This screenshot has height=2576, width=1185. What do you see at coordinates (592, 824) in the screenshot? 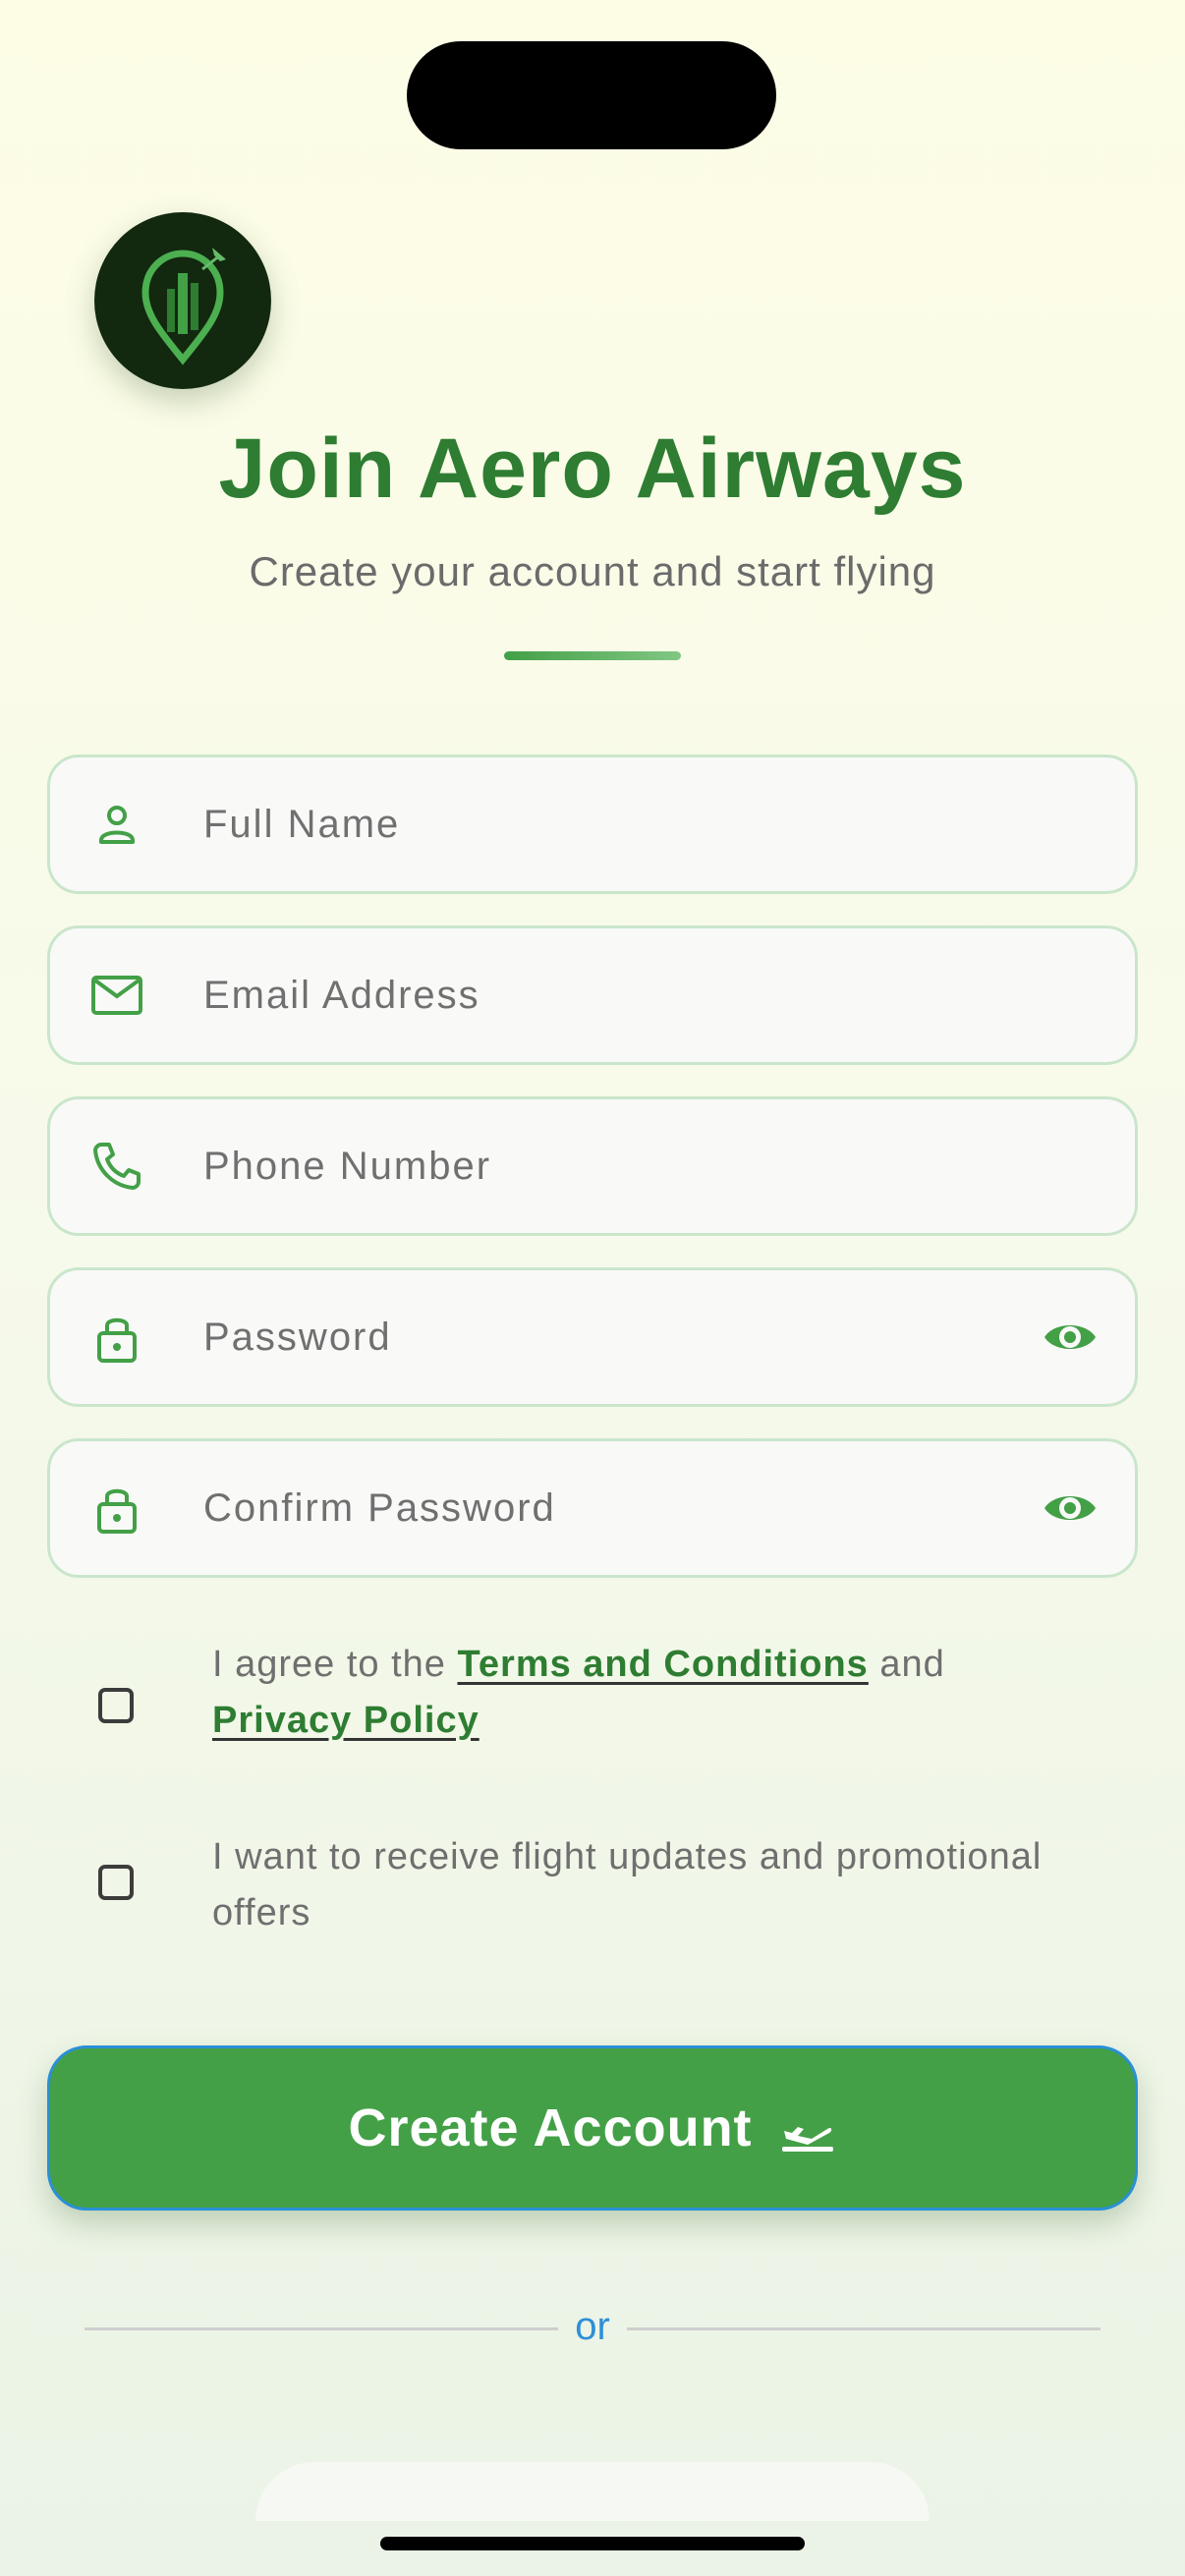
I see `full-name-field: Full Name` at bounding box center [592, 824].